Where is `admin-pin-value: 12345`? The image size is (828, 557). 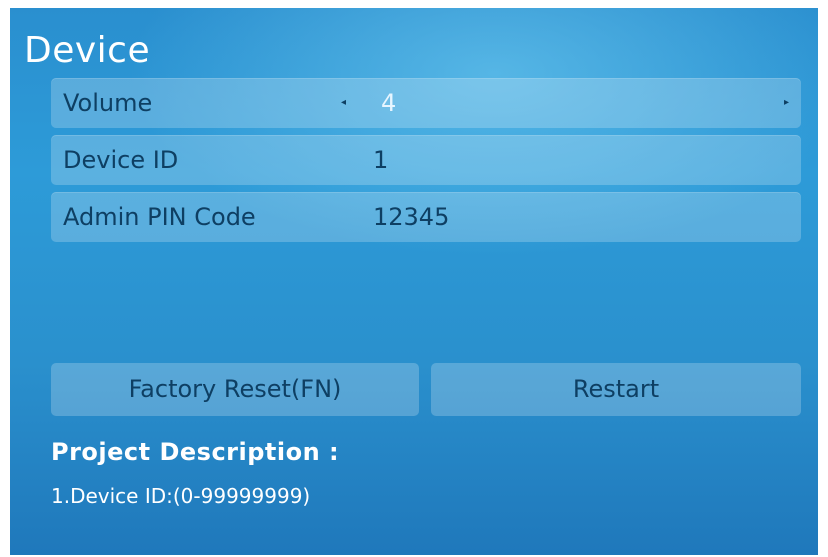
admin-pin-value: 12345 is located at coordinates (411, 217).